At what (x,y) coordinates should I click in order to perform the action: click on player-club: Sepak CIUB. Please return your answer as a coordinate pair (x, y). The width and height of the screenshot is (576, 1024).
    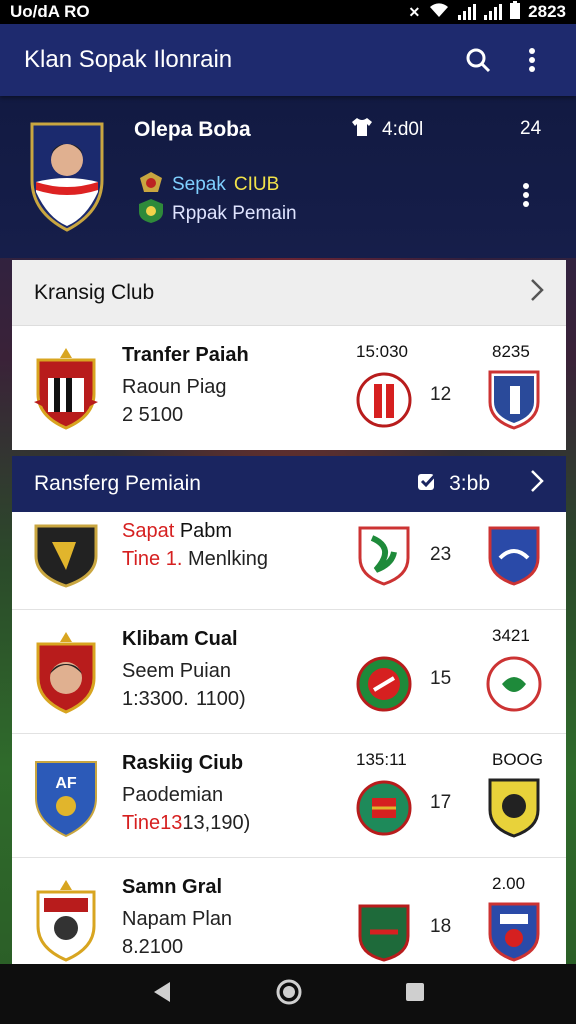
    Looking at the image, I should click on (208, 185).